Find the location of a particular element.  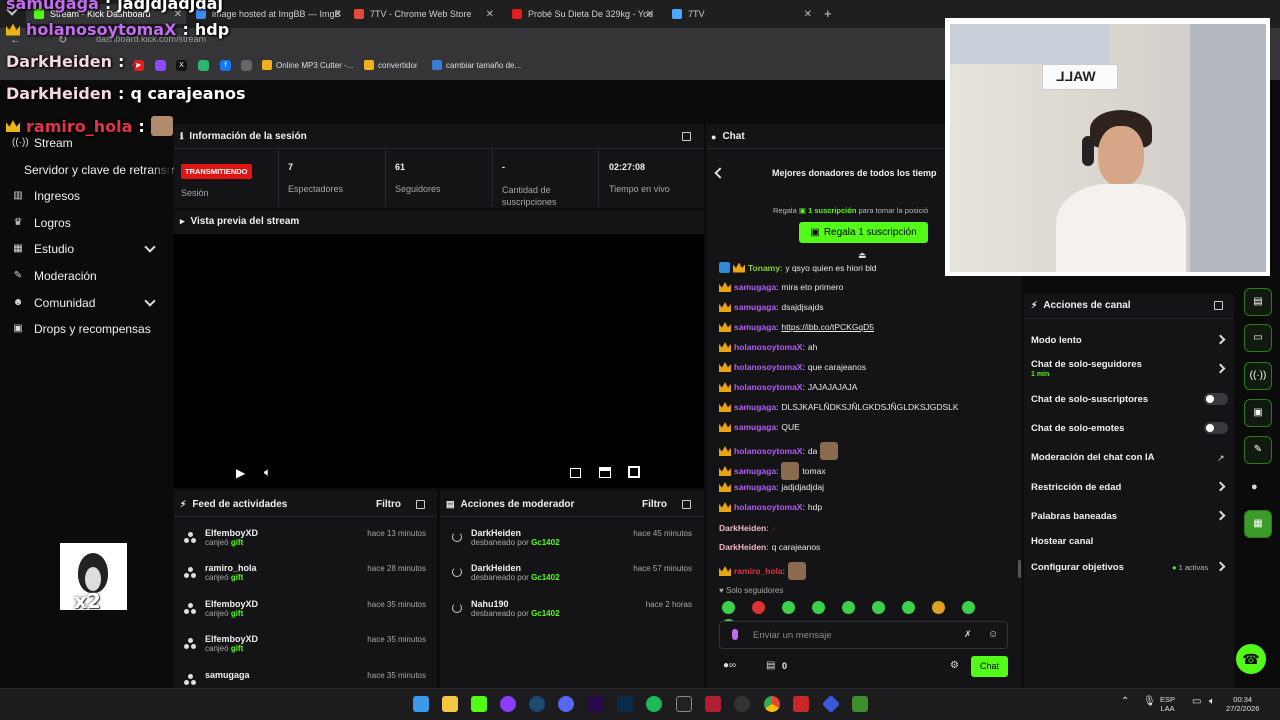

chat-username: ramiro_hola is located at coordinates (758, 571).